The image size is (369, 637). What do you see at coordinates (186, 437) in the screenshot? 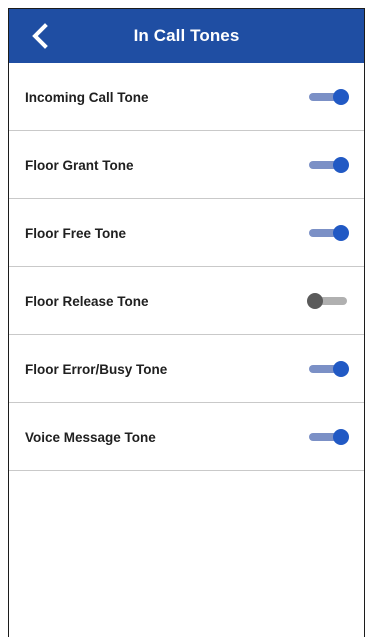
I see `setting-row-voice-message-tone: Voice Message Tone` at bounding box center [186, 437].